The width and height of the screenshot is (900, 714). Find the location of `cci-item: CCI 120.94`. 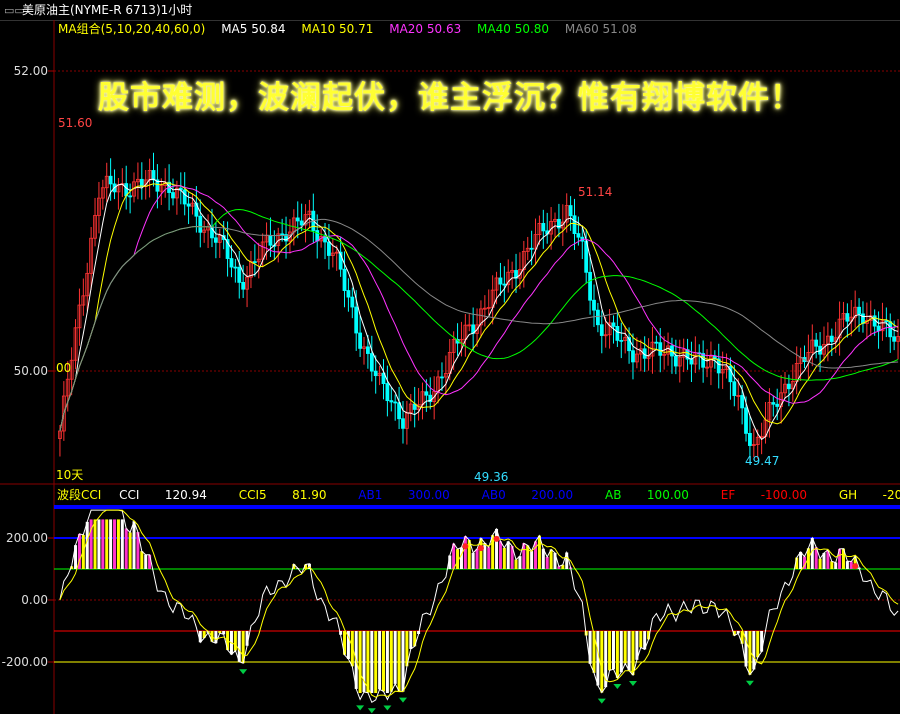

cci-item: CCI 120.94 is located at coordinates (163, 495).